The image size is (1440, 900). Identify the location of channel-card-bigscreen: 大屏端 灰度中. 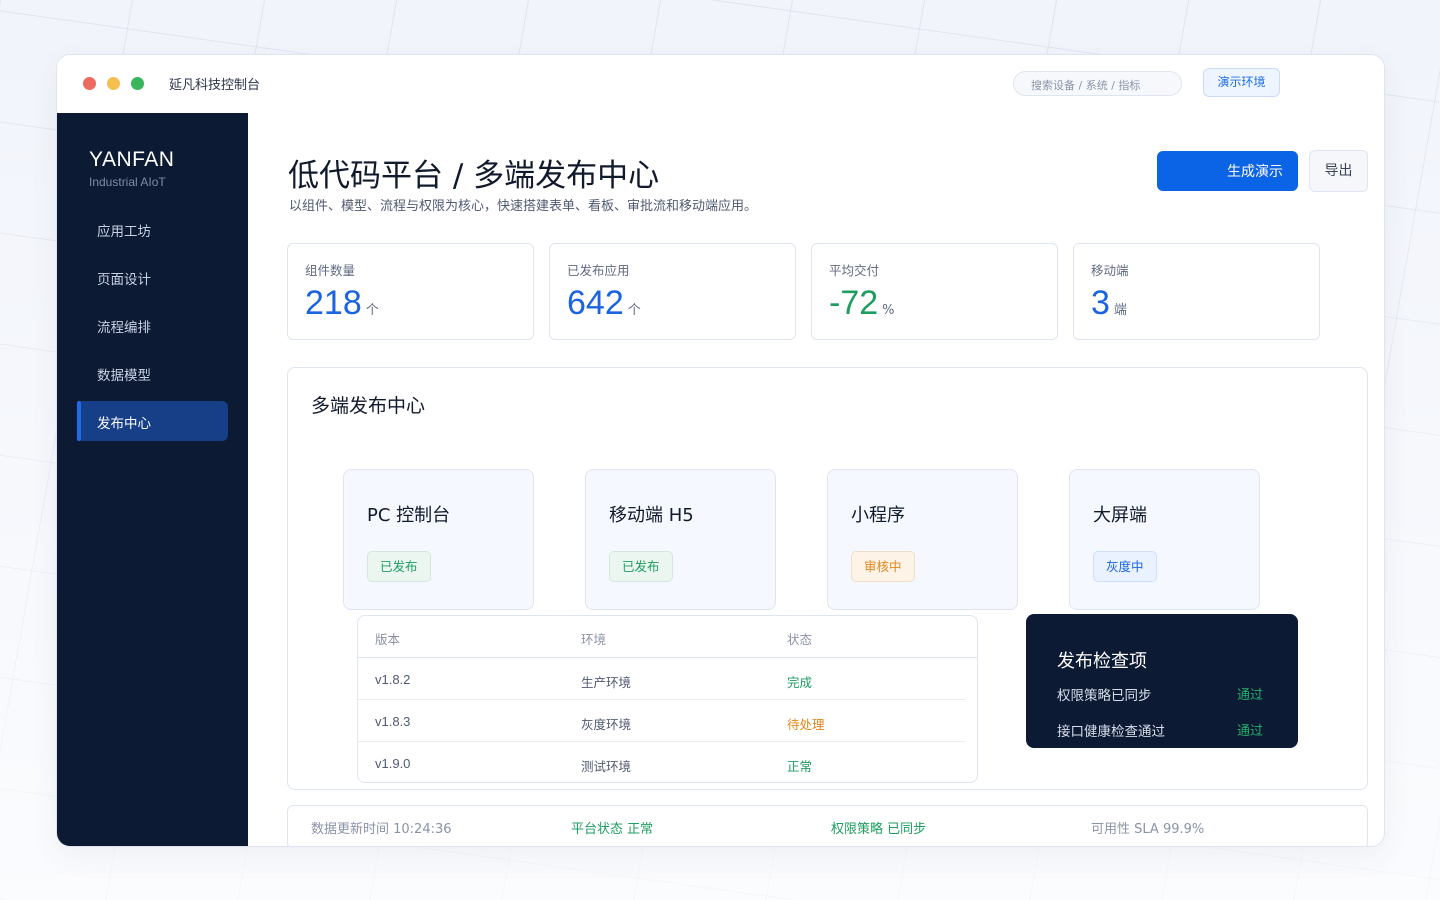
(1164, 539).